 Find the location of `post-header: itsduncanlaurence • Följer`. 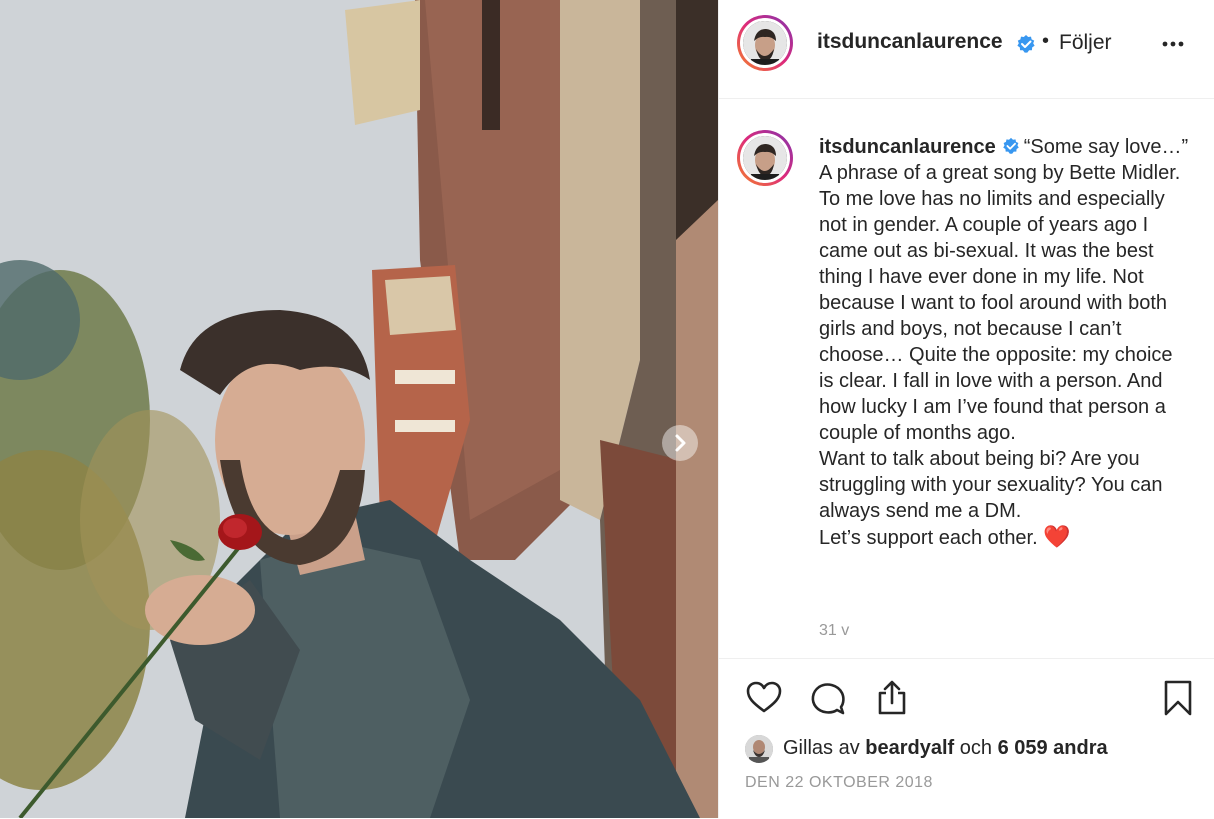

post-header: itsduncanlaurence • Följer is located at coordinates (966, 49).